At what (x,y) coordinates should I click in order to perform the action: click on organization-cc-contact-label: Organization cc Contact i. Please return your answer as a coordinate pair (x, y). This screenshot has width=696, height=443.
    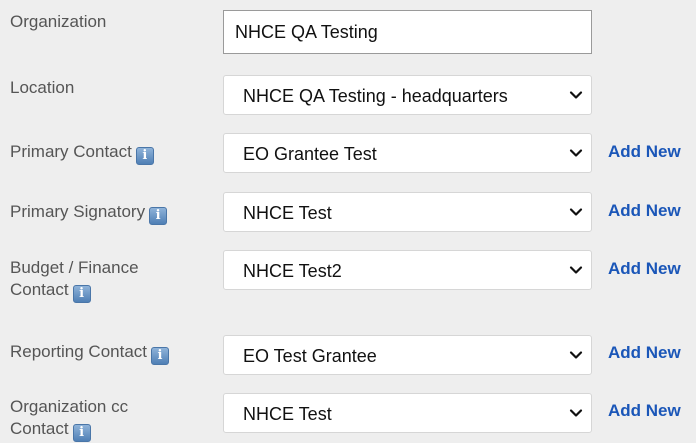
    Looking at the image, I should click on (105, 419).